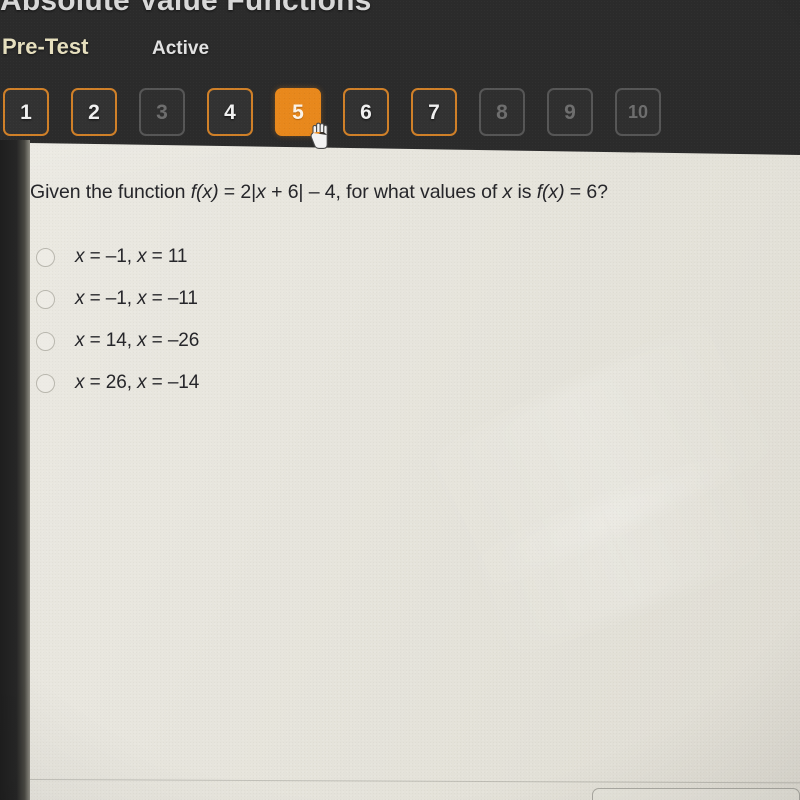  I want to click on radio-button-b, so click(45, 299).